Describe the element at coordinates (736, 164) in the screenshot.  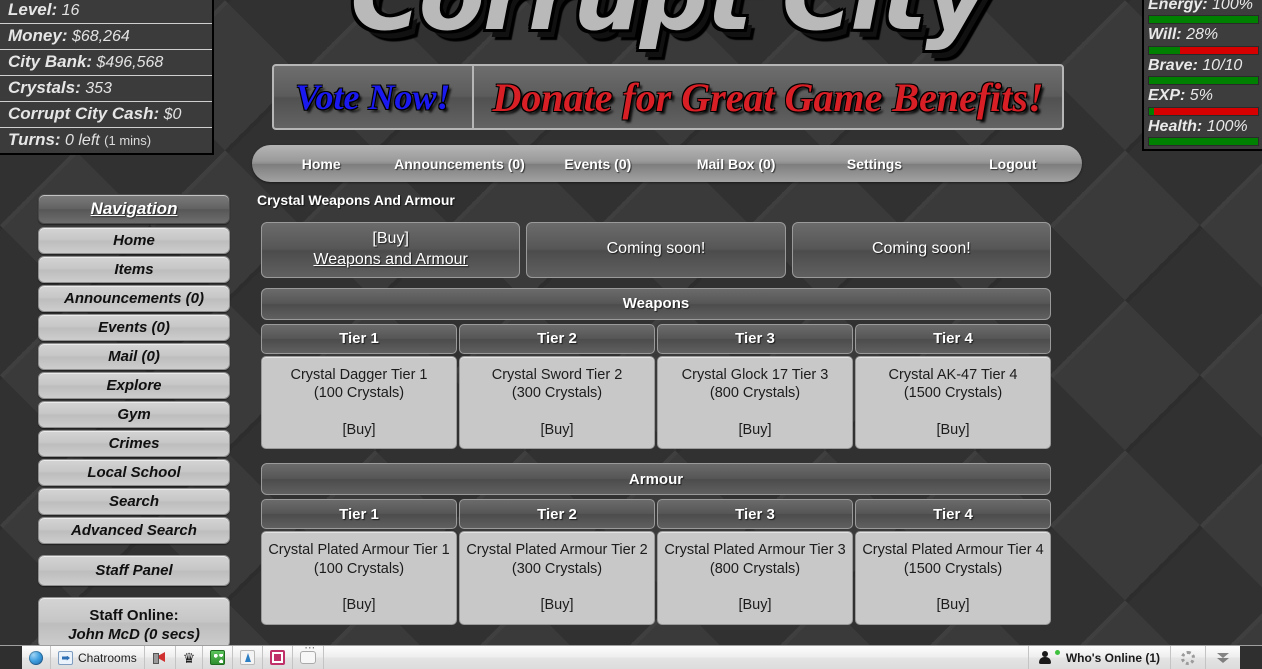
I see `topnav-item-mailbox: Mail Box (0)` at that location.